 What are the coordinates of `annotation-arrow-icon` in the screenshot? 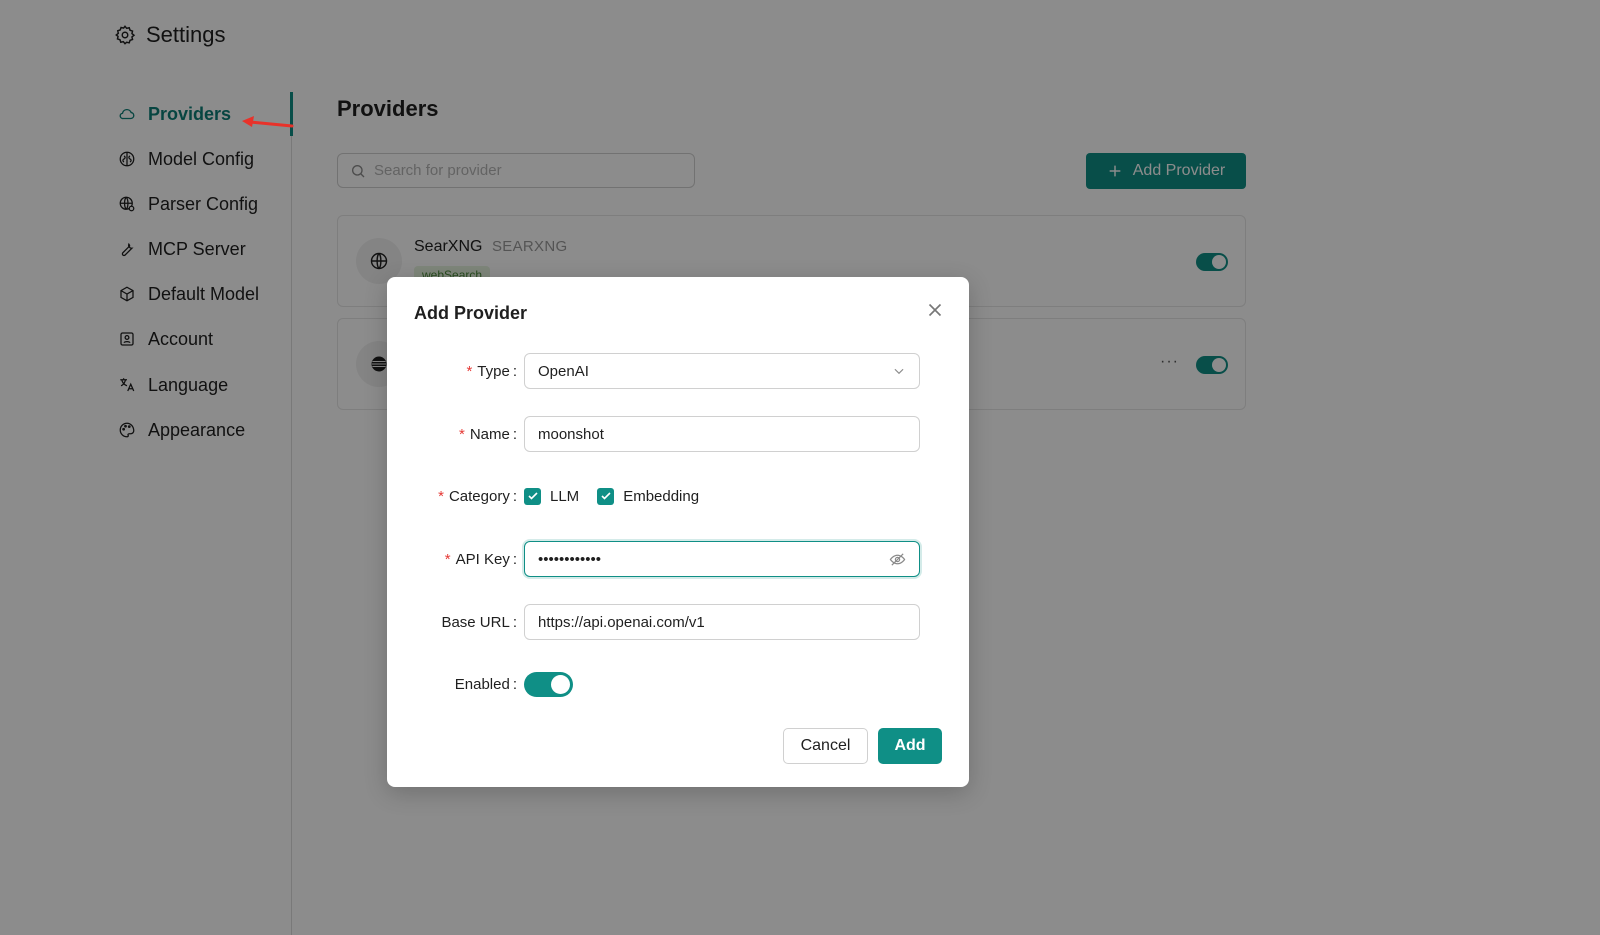 It's located at (268, 122).